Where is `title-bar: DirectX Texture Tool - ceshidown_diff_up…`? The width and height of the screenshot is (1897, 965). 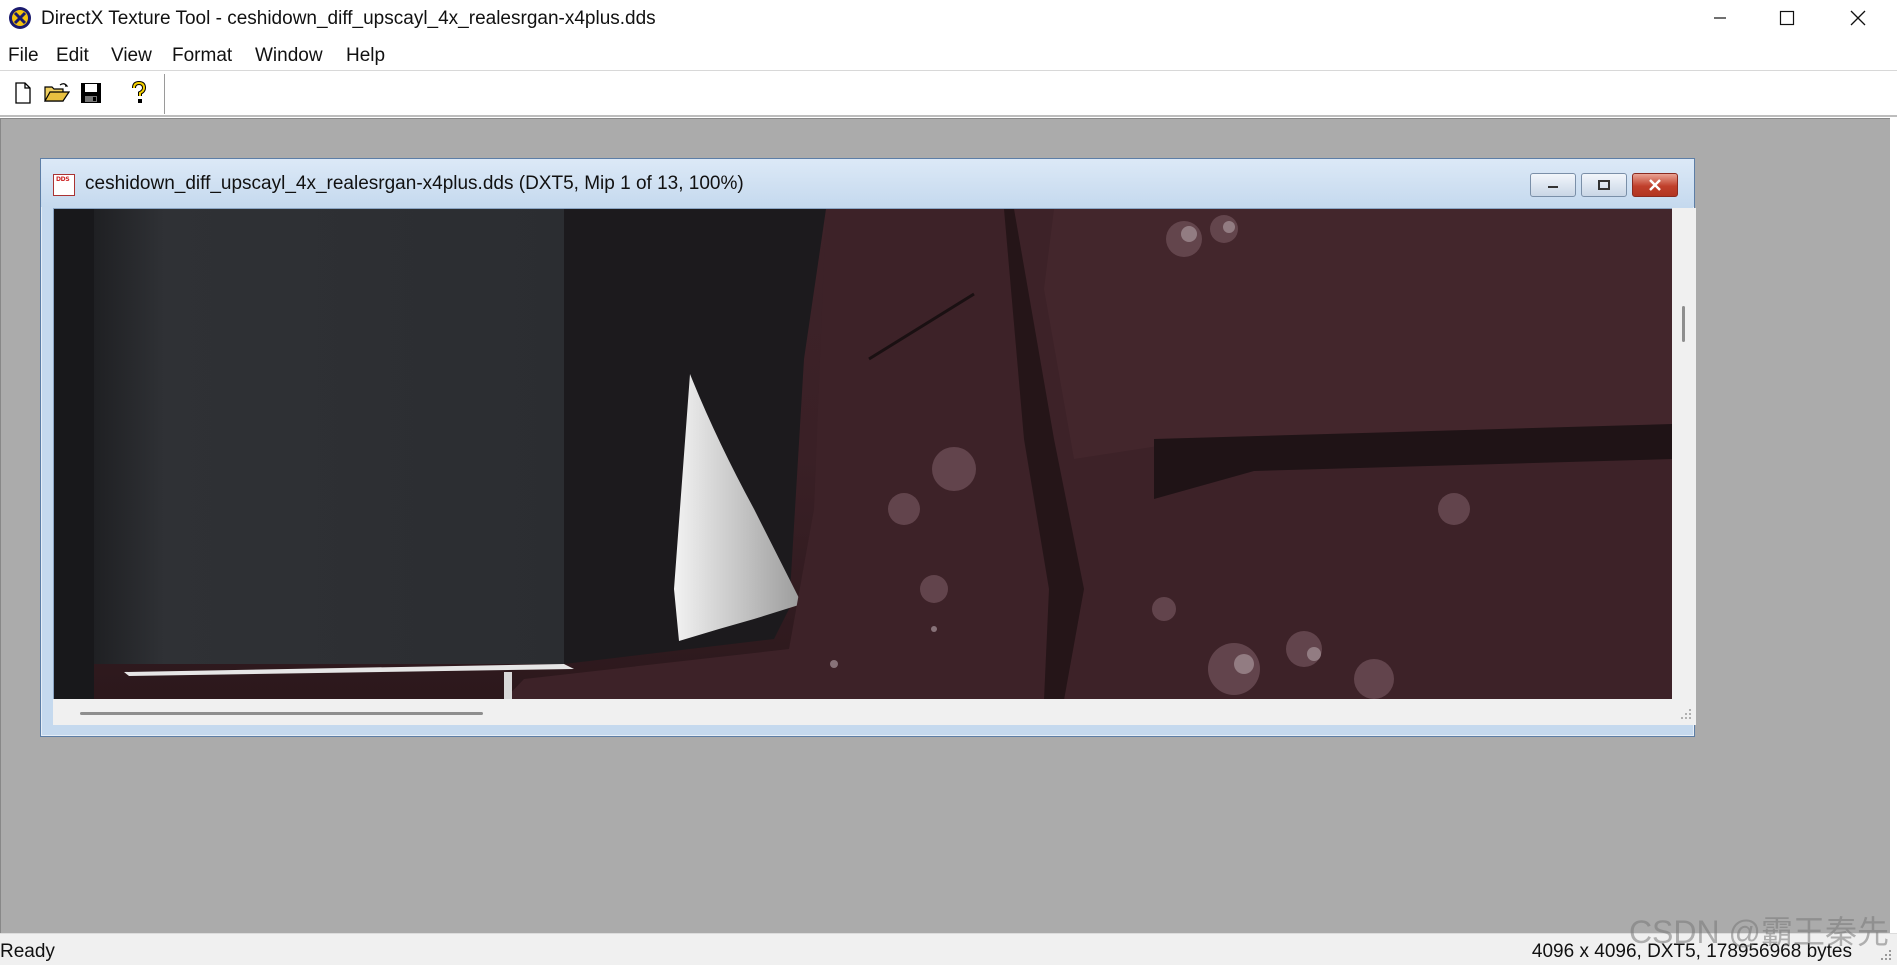
title-bar: DirectX Texture Tool - ceshidown_diff_up… is located at coordinates (948, 19).